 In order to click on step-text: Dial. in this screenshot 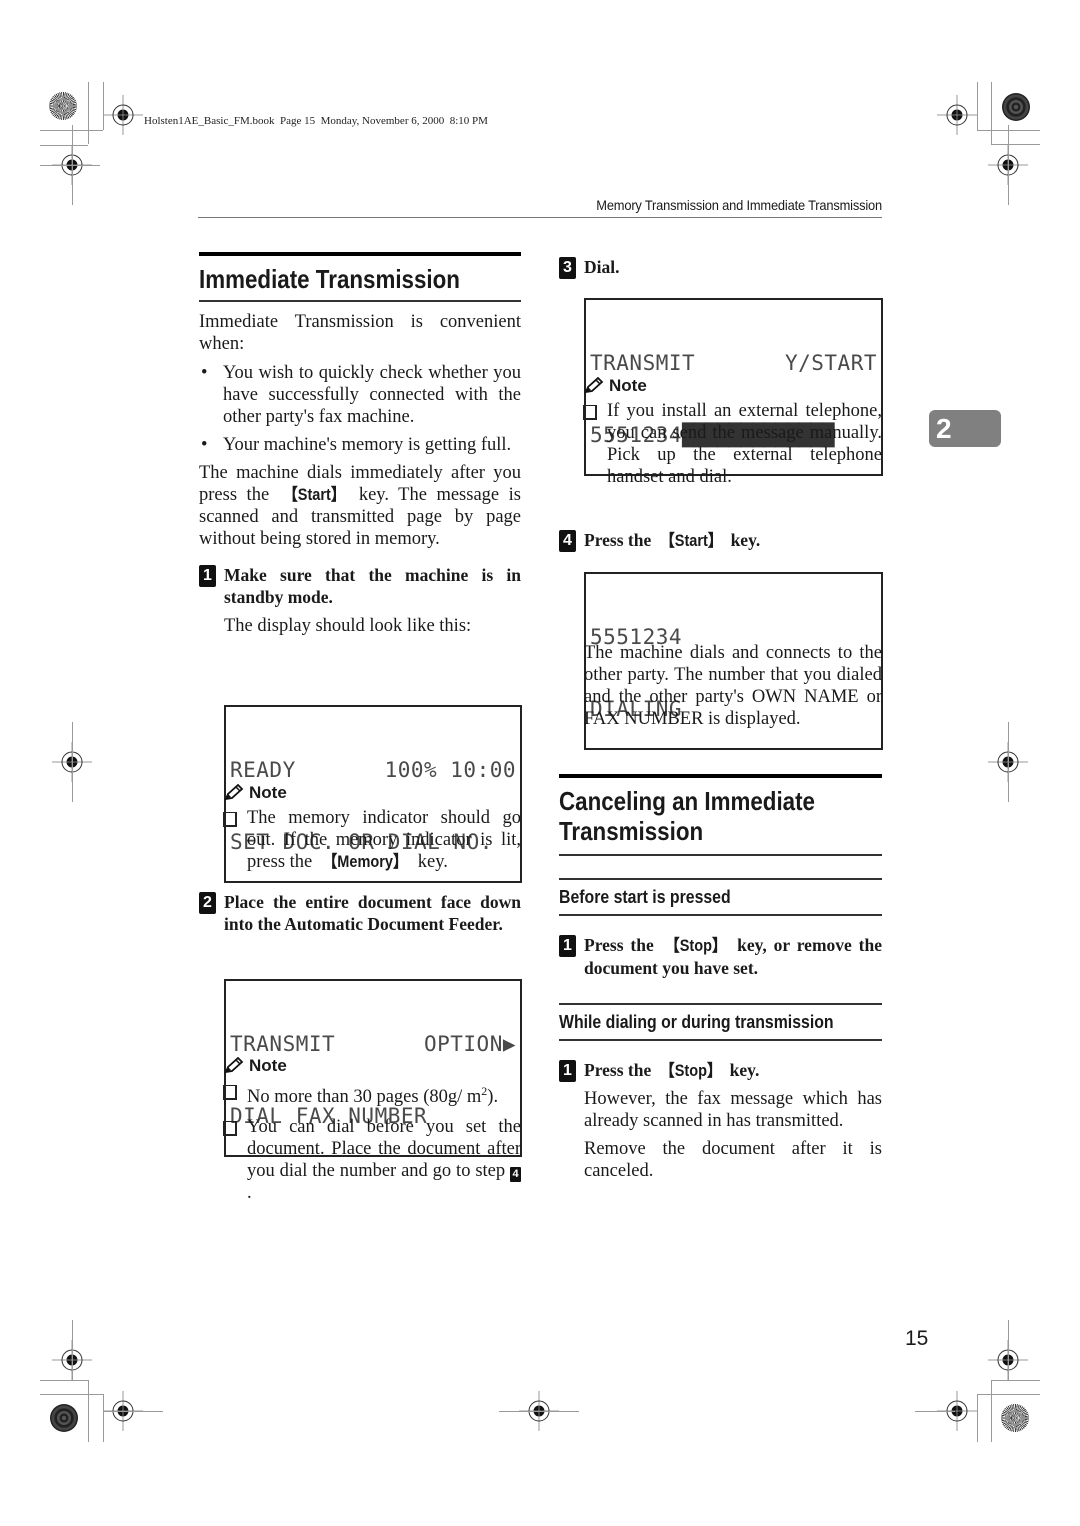, I will do `click(602, 267)`.